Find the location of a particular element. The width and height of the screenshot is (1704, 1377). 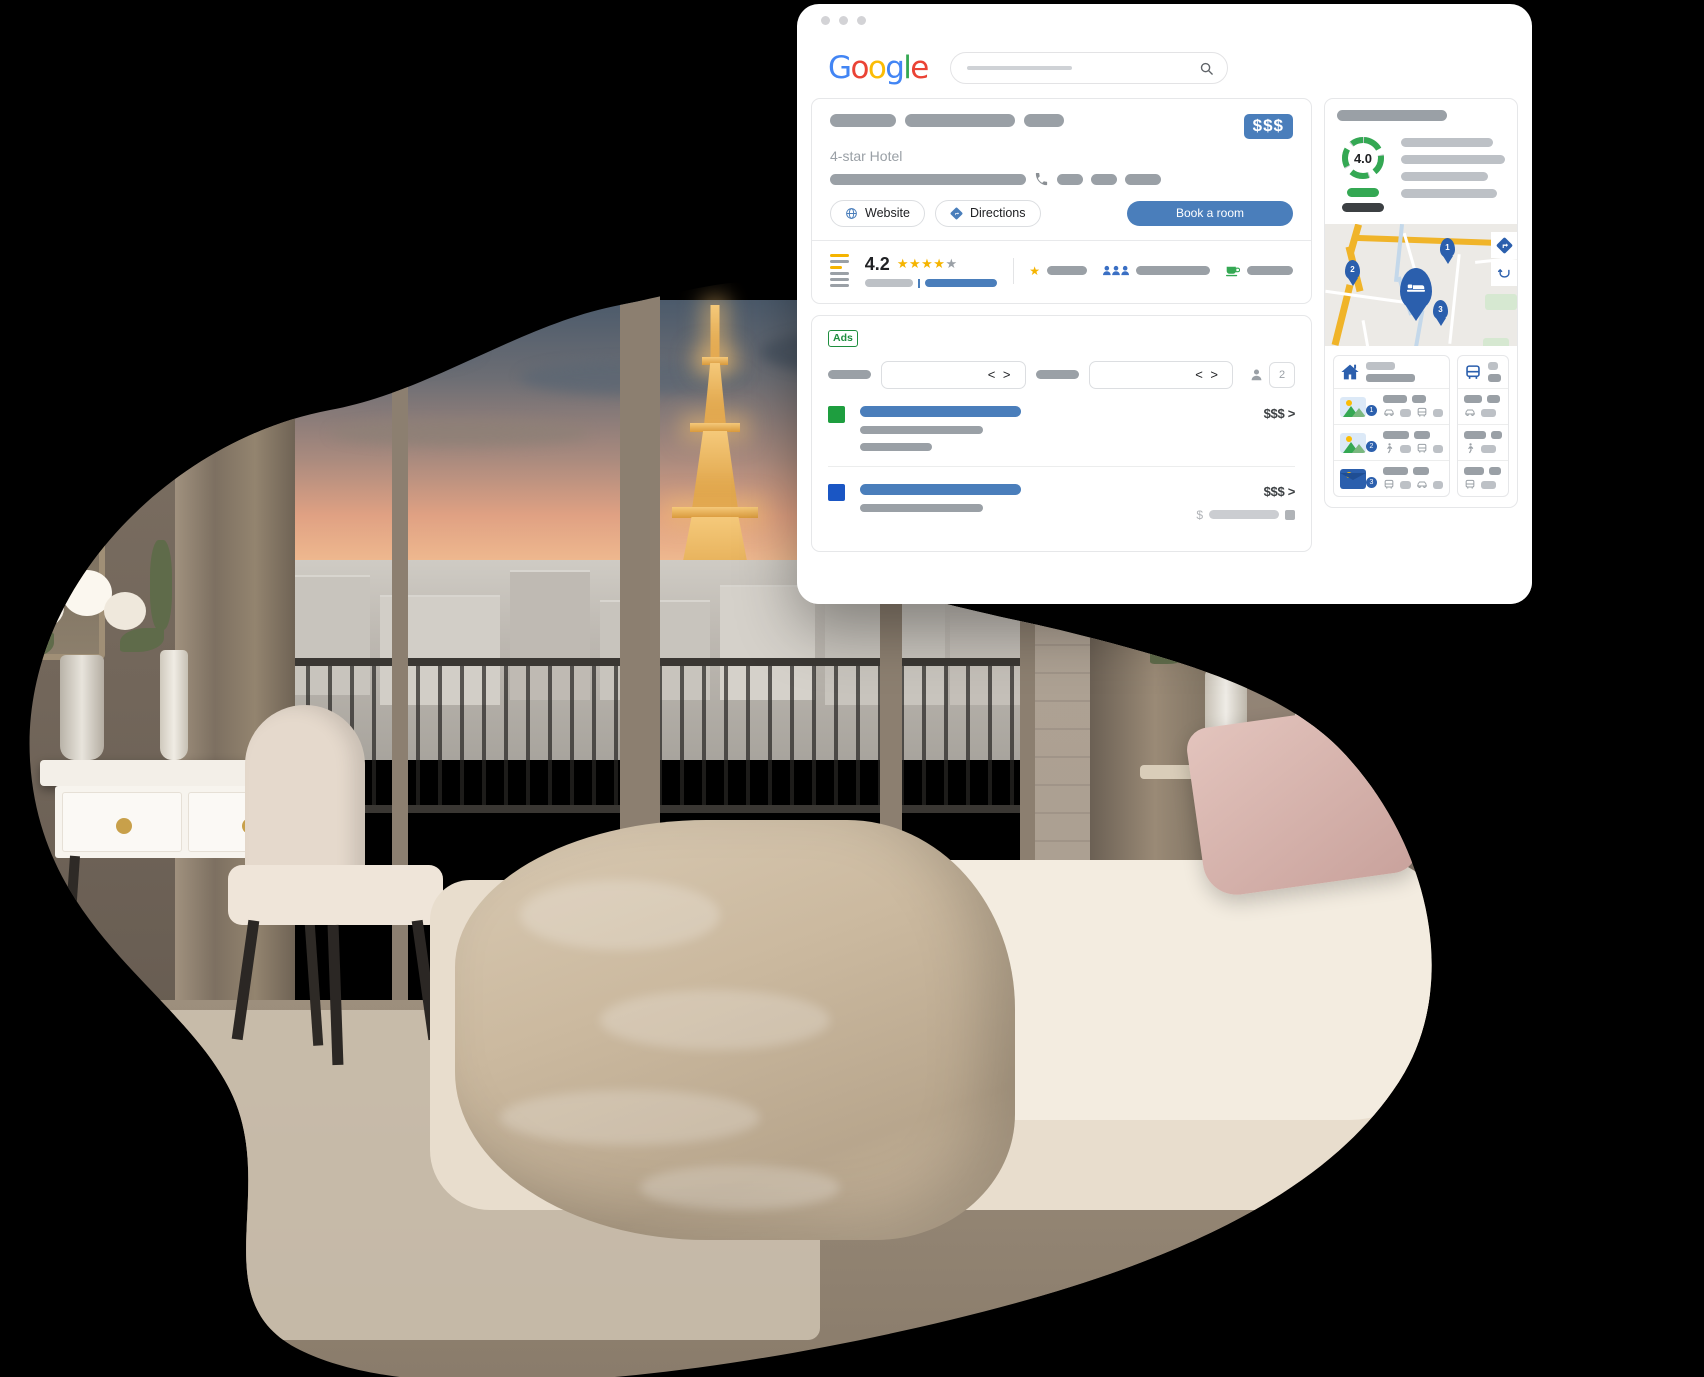

advertiser-swatch-blue is located at coordinates (836, 492).